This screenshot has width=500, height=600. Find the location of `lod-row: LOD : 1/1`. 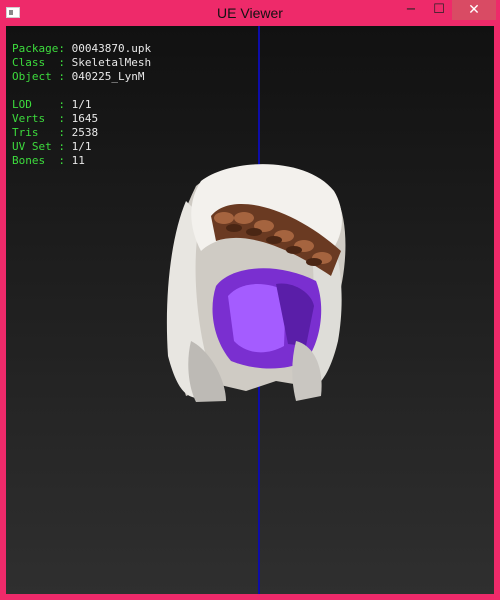

lod-row: LOD : 1/1 is located at coordinates (81, 105).